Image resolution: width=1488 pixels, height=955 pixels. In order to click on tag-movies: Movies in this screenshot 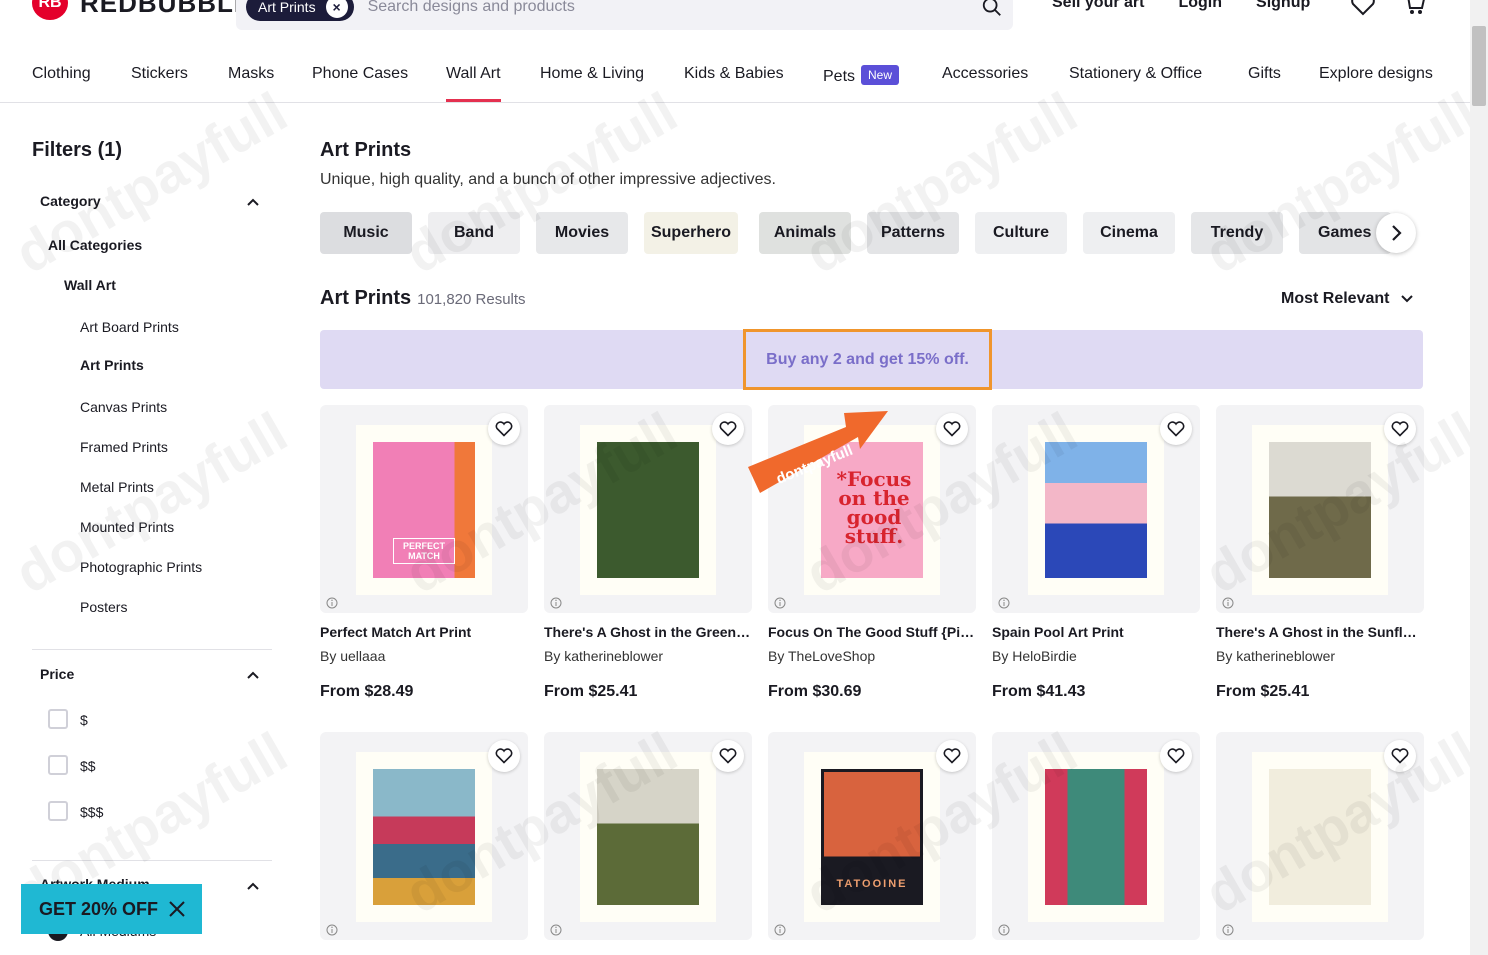, I will do `click(582, 233)`.